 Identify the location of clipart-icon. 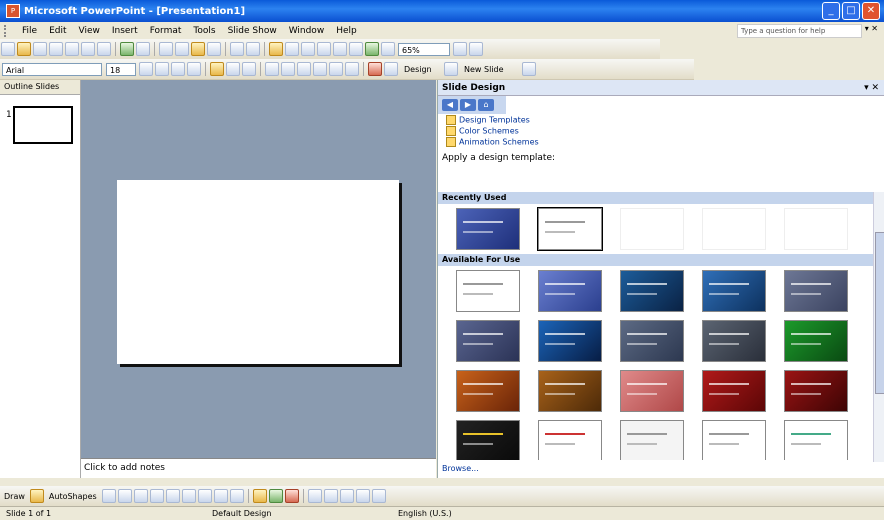
(220, 496).